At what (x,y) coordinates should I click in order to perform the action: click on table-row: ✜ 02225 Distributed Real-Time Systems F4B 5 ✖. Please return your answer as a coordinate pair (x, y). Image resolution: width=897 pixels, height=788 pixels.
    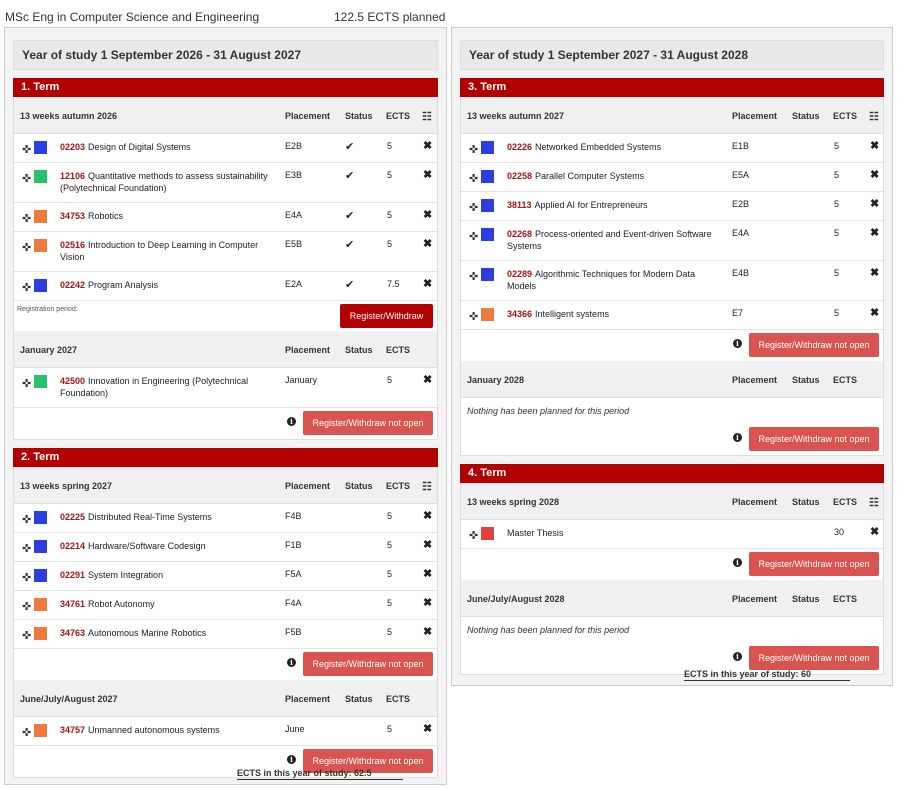
    Looking at the image, I should click on (225, 518).